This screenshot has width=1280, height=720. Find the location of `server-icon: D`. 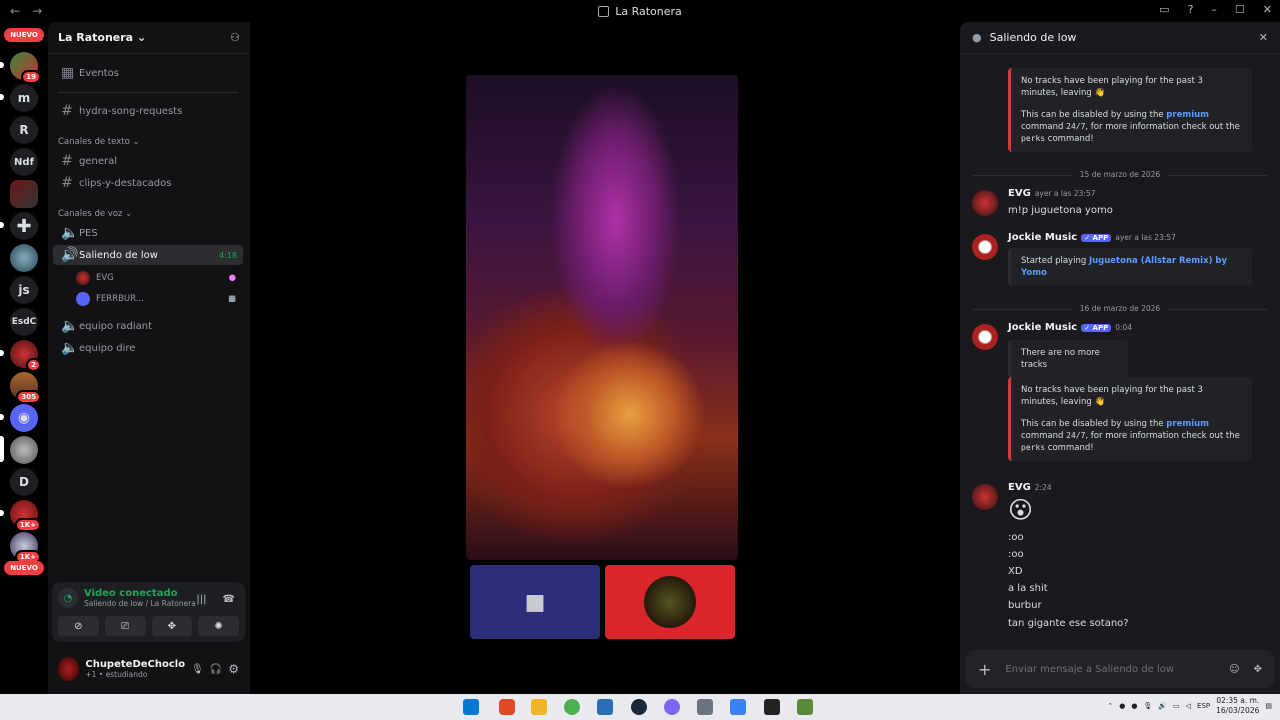

server-icon: D is located at coordinates (24, 482).